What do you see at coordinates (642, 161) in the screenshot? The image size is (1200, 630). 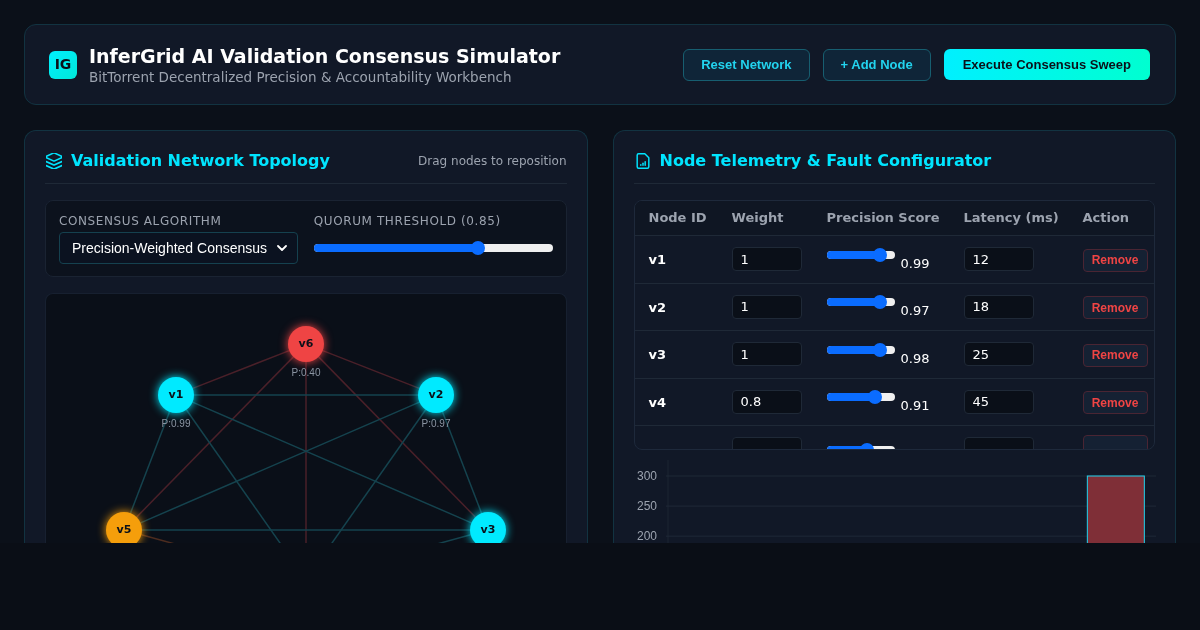 I see `file-chart-icon` at bounding box center [642, 161].